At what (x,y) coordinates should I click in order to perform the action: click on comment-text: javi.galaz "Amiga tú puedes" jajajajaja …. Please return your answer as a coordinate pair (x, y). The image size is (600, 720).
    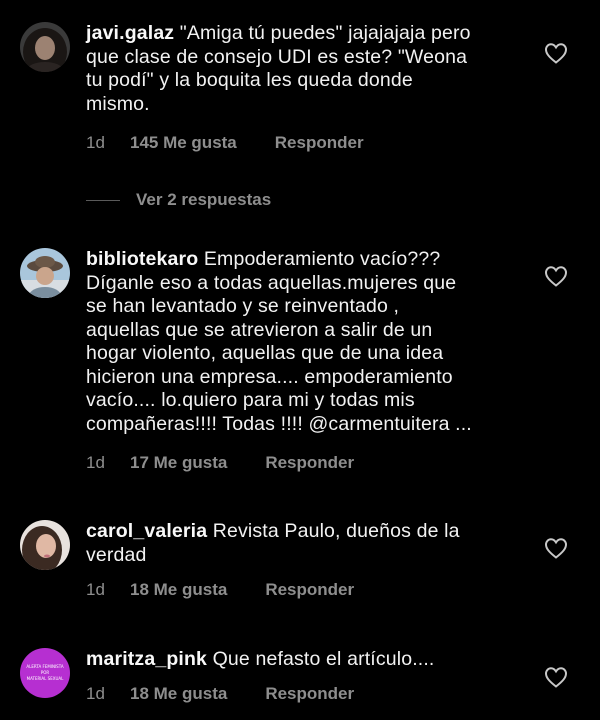
    Looking at the image, I should click on (306, 69).